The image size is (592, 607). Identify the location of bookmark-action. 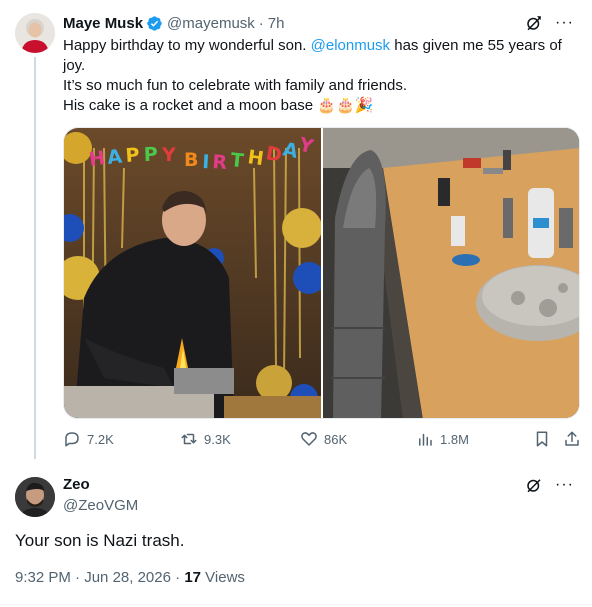
(542, 439).